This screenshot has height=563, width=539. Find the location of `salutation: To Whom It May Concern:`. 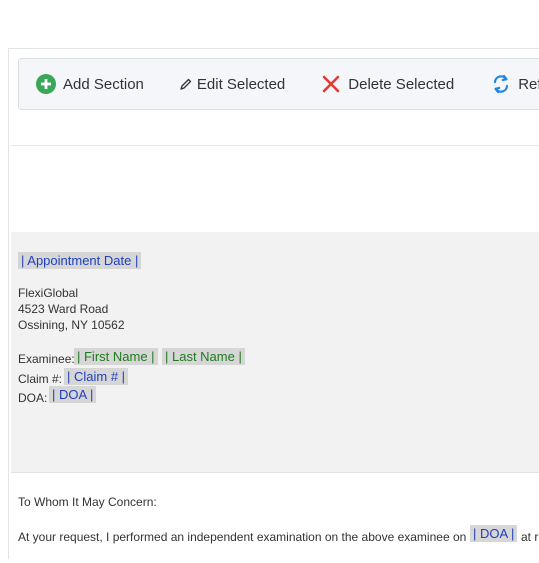

salutation: To Whom It May Concern: is located at coordinates (87, 502).